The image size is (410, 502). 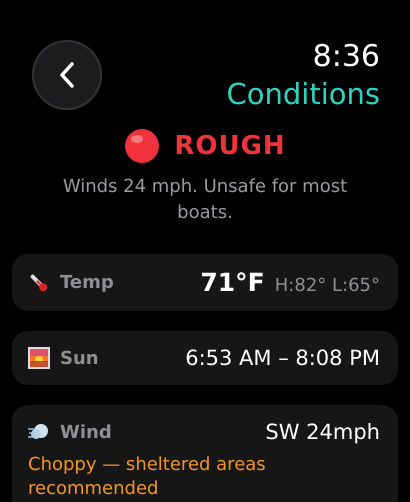 What do you see at coordinates (232, 282) in the screenshot?
I see `card-value: 71°F` at bounding box center [232, 282].